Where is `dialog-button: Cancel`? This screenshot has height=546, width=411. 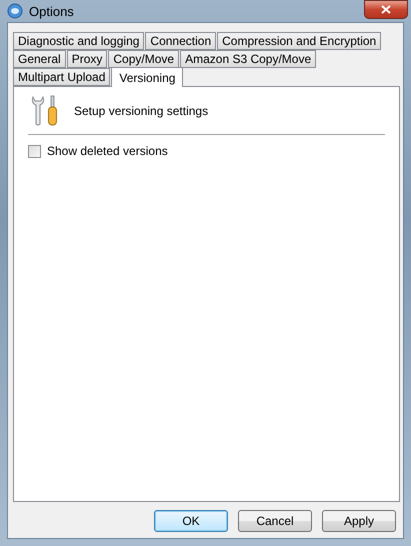
dialog-button: Cancel is located at coordinates (275, 521).